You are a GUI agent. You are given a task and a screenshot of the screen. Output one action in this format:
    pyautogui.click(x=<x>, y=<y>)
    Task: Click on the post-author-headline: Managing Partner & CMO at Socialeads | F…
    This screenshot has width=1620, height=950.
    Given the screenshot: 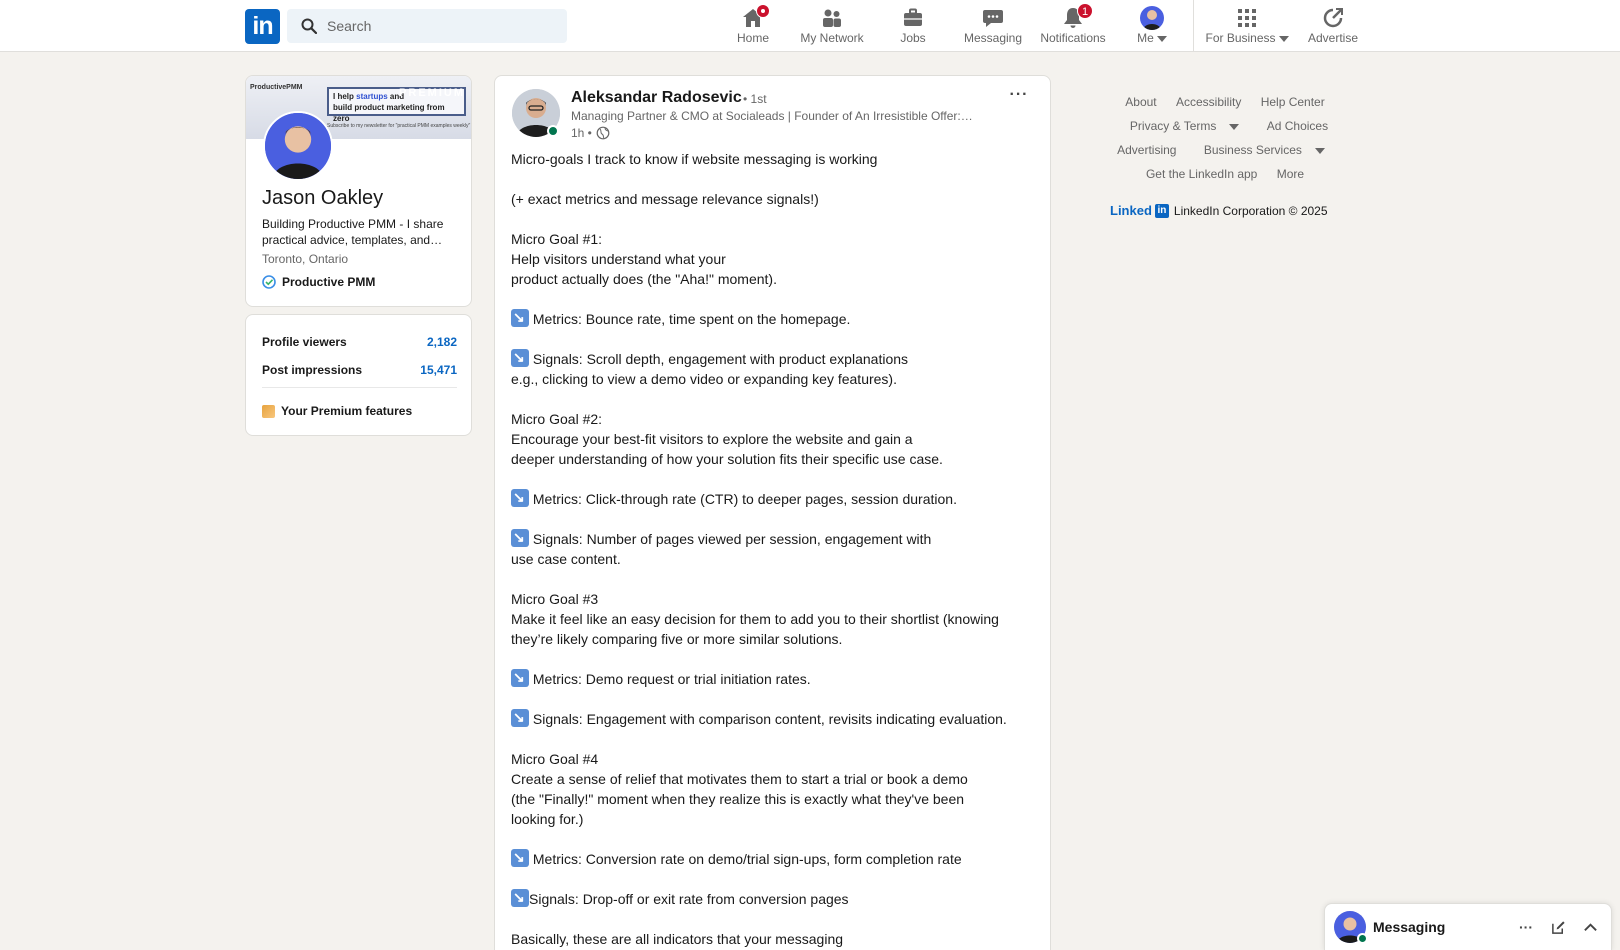 What is the action you would take?
    pyautogui.click(x=772, y=116)
    